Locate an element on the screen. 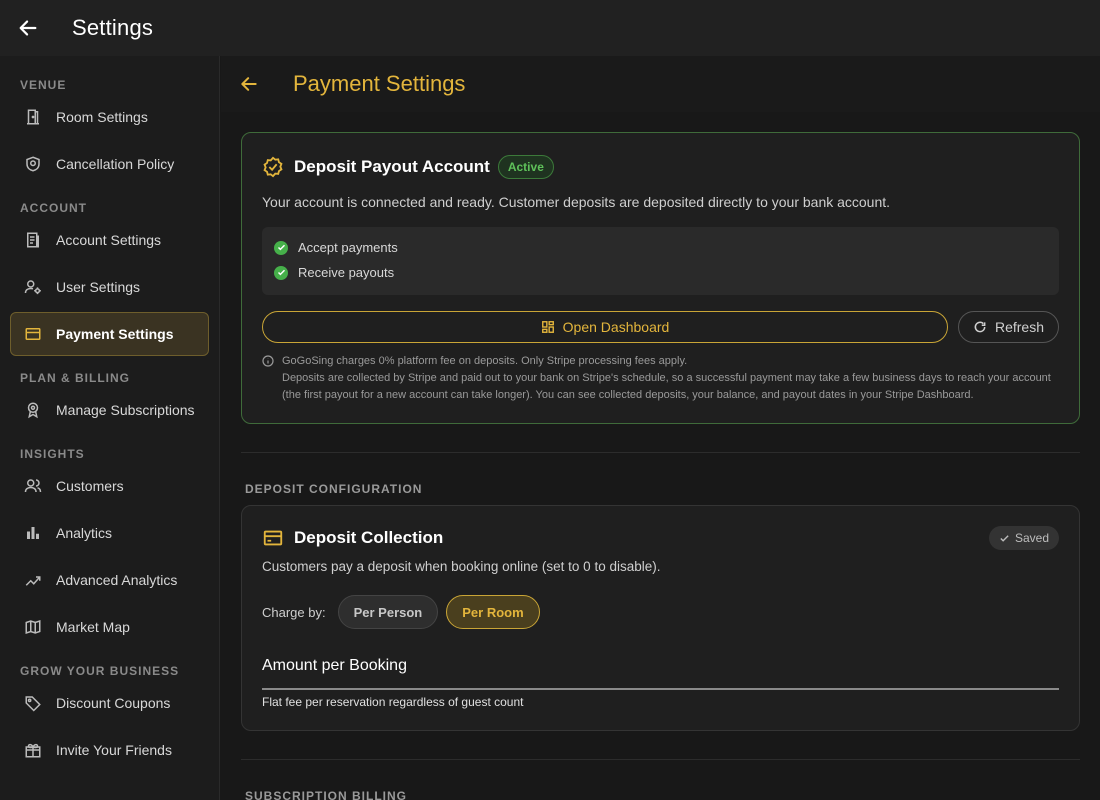  saved-badge: Saved is located at coordinates (1023, 538).